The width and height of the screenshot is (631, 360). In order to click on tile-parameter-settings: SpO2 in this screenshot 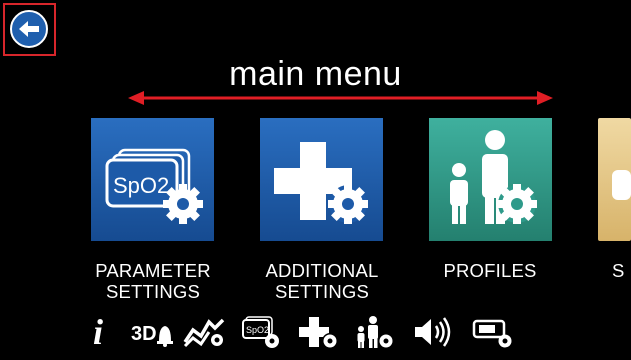, I will do `click(152, 179)`.